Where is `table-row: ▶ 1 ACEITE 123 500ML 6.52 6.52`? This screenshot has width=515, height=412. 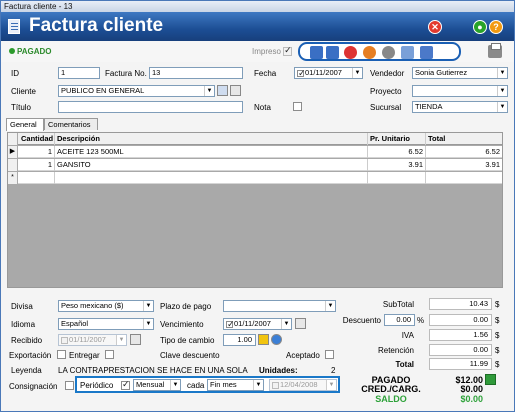
table-row: ▶ 1 ACEITE 123 500ML 6.52 6.52 is located at coordinates (255, 152).